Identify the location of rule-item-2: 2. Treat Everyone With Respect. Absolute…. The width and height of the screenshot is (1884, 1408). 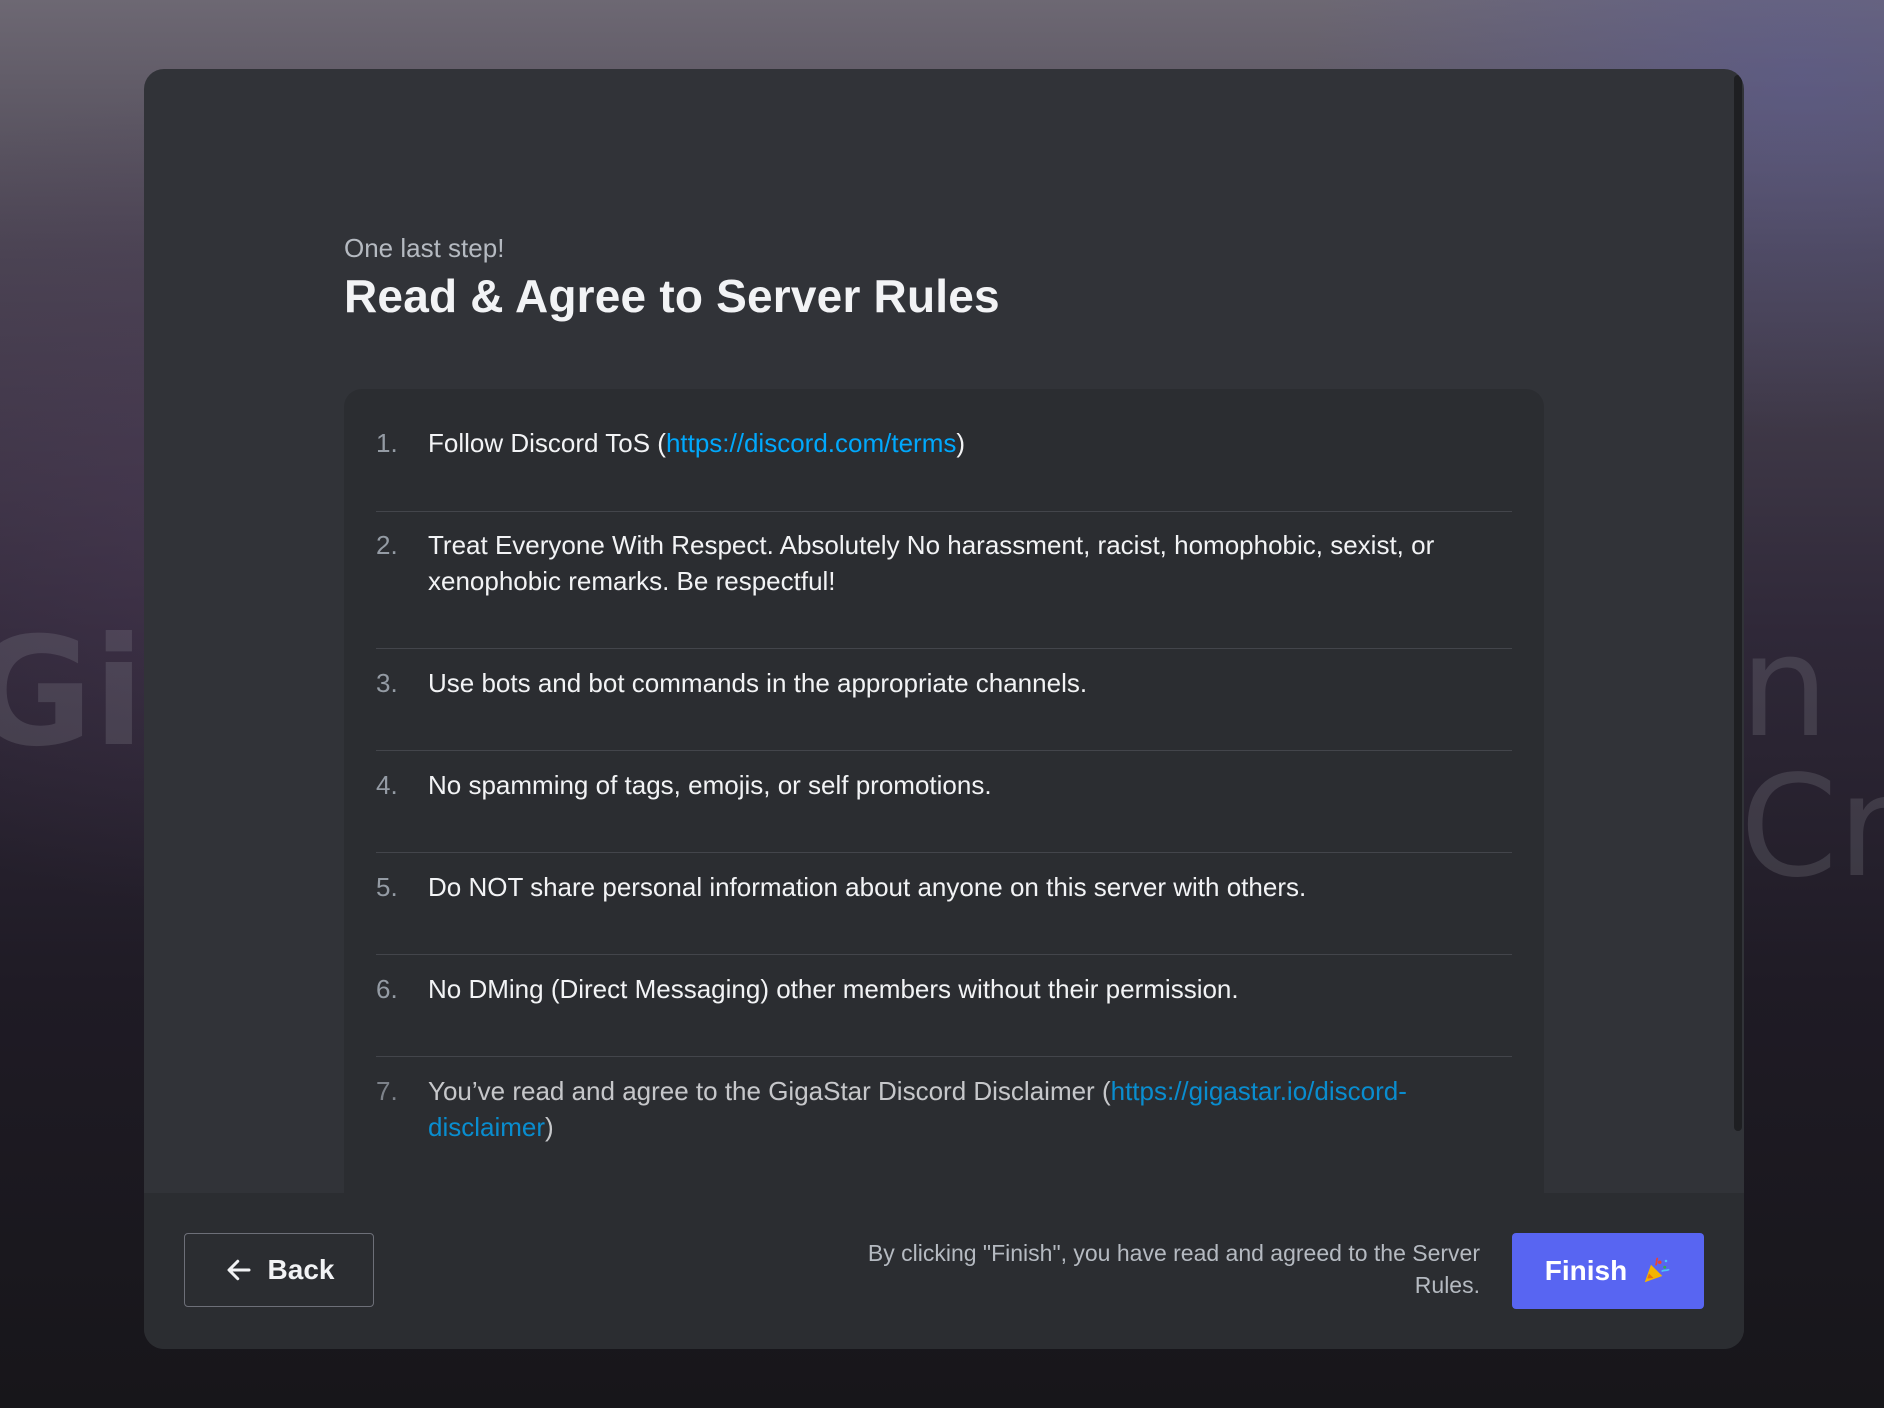
(944, 563).